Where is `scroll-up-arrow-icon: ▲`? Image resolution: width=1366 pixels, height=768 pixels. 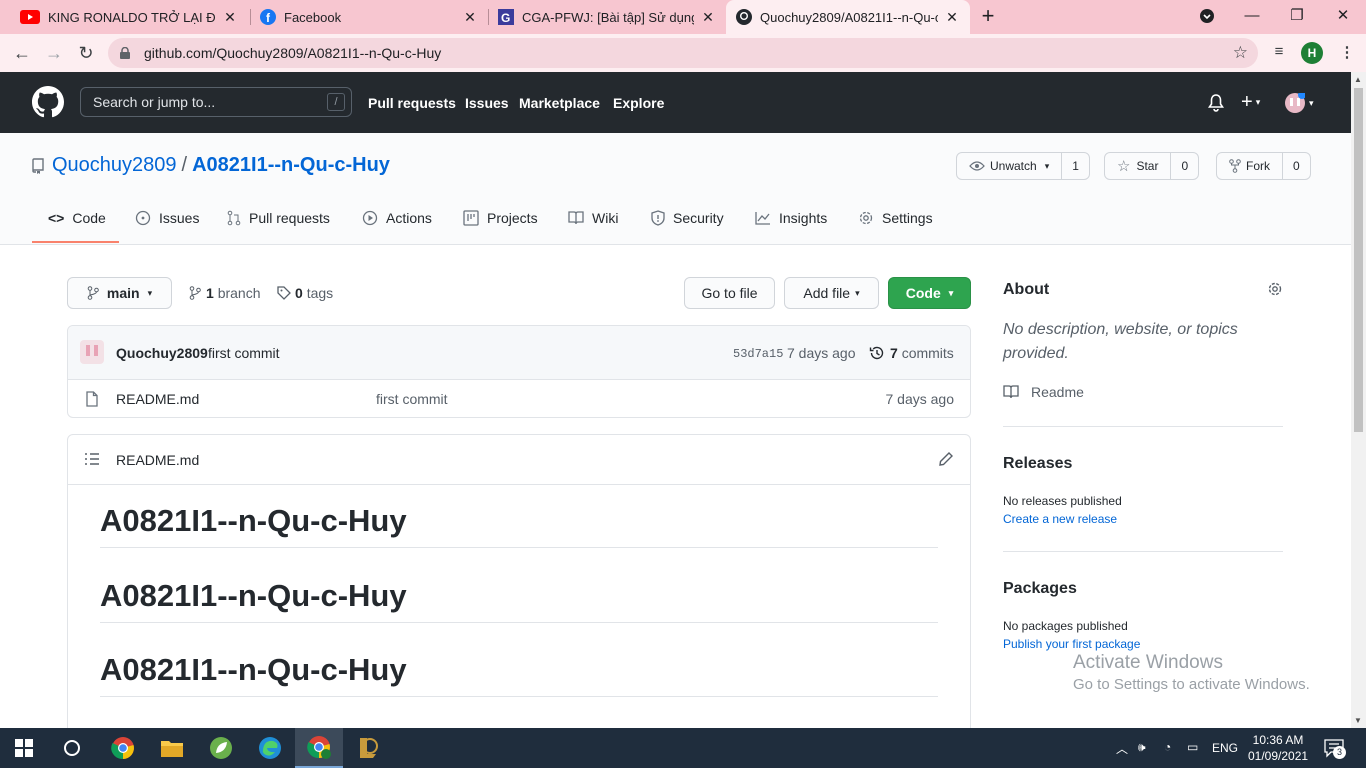
scroll-up-arrow-icon: ▲ is located at coordinates (1358, 79).